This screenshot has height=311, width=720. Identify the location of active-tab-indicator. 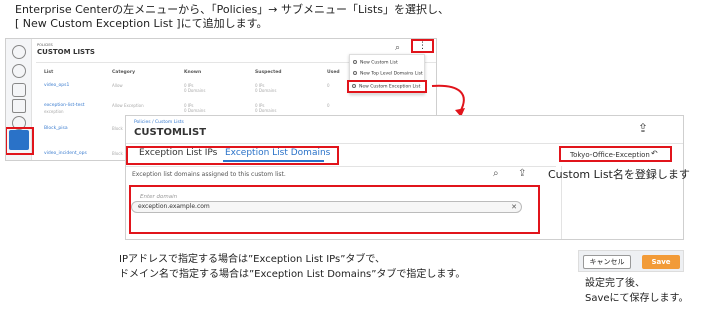
(273, 161).